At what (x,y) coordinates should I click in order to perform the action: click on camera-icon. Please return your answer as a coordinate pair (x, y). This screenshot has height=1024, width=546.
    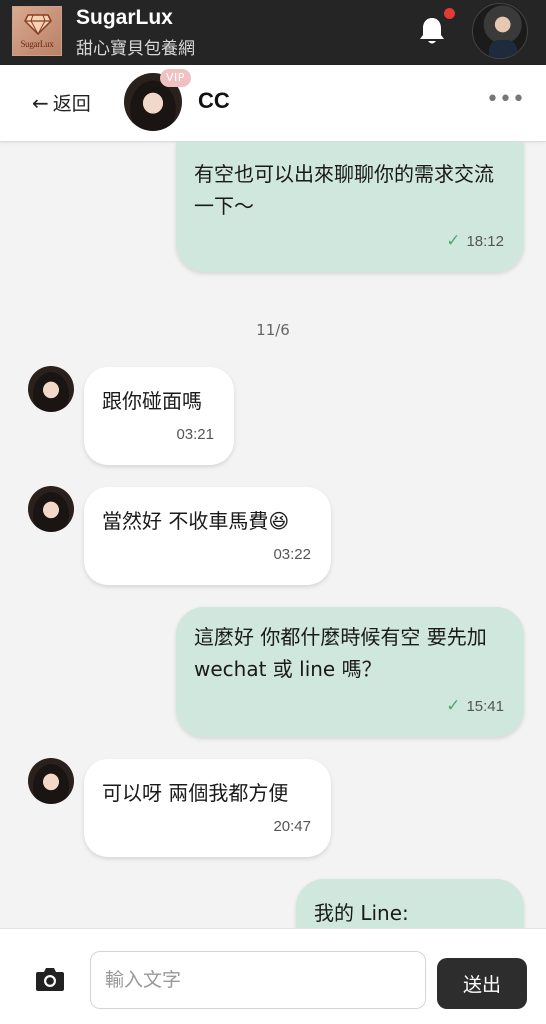
    Looking at the image, I should click on (50, 979).